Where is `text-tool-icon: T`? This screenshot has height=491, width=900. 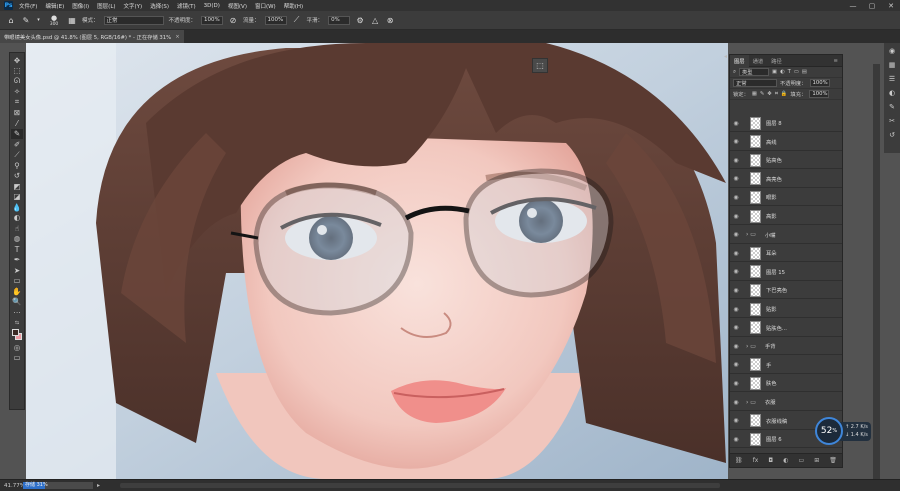 text-tool-icon: T is located at coordinates (17, 249).